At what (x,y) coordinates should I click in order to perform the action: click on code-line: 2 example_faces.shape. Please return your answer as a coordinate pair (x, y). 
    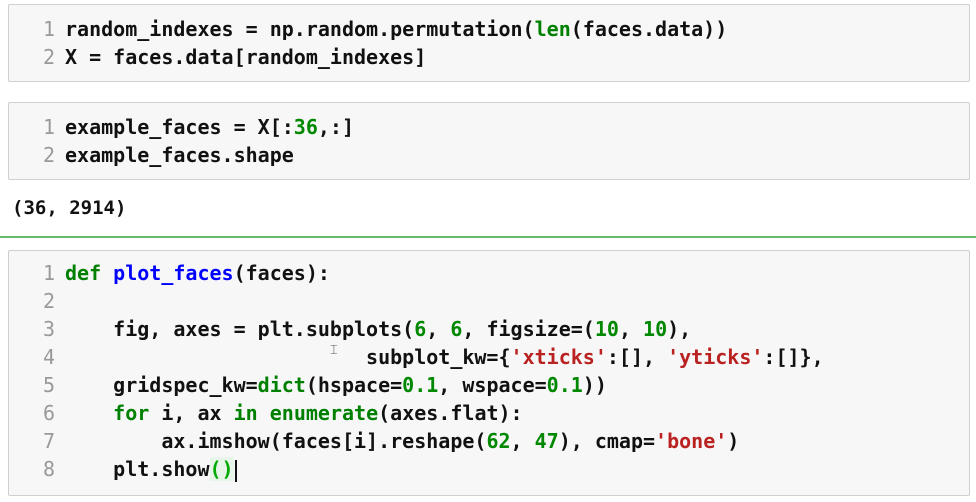
    Looking at the image, I should click on (151, 155).